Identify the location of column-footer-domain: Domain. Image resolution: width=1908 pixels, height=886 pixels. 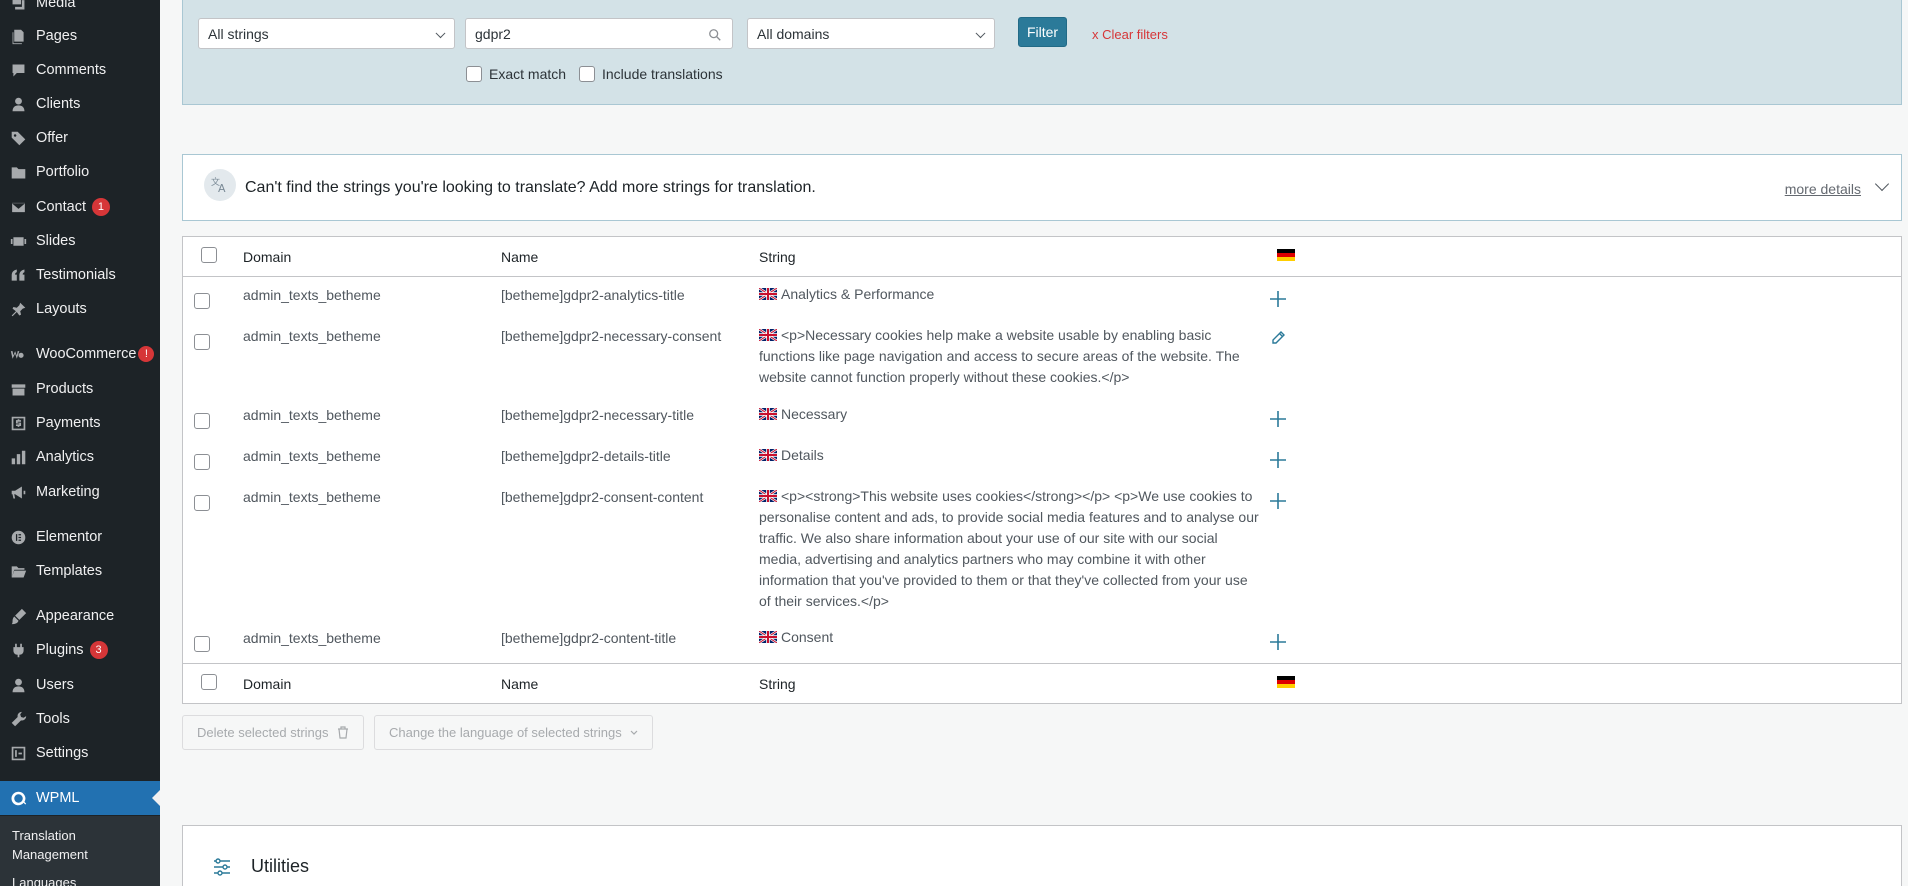
(267, 684).